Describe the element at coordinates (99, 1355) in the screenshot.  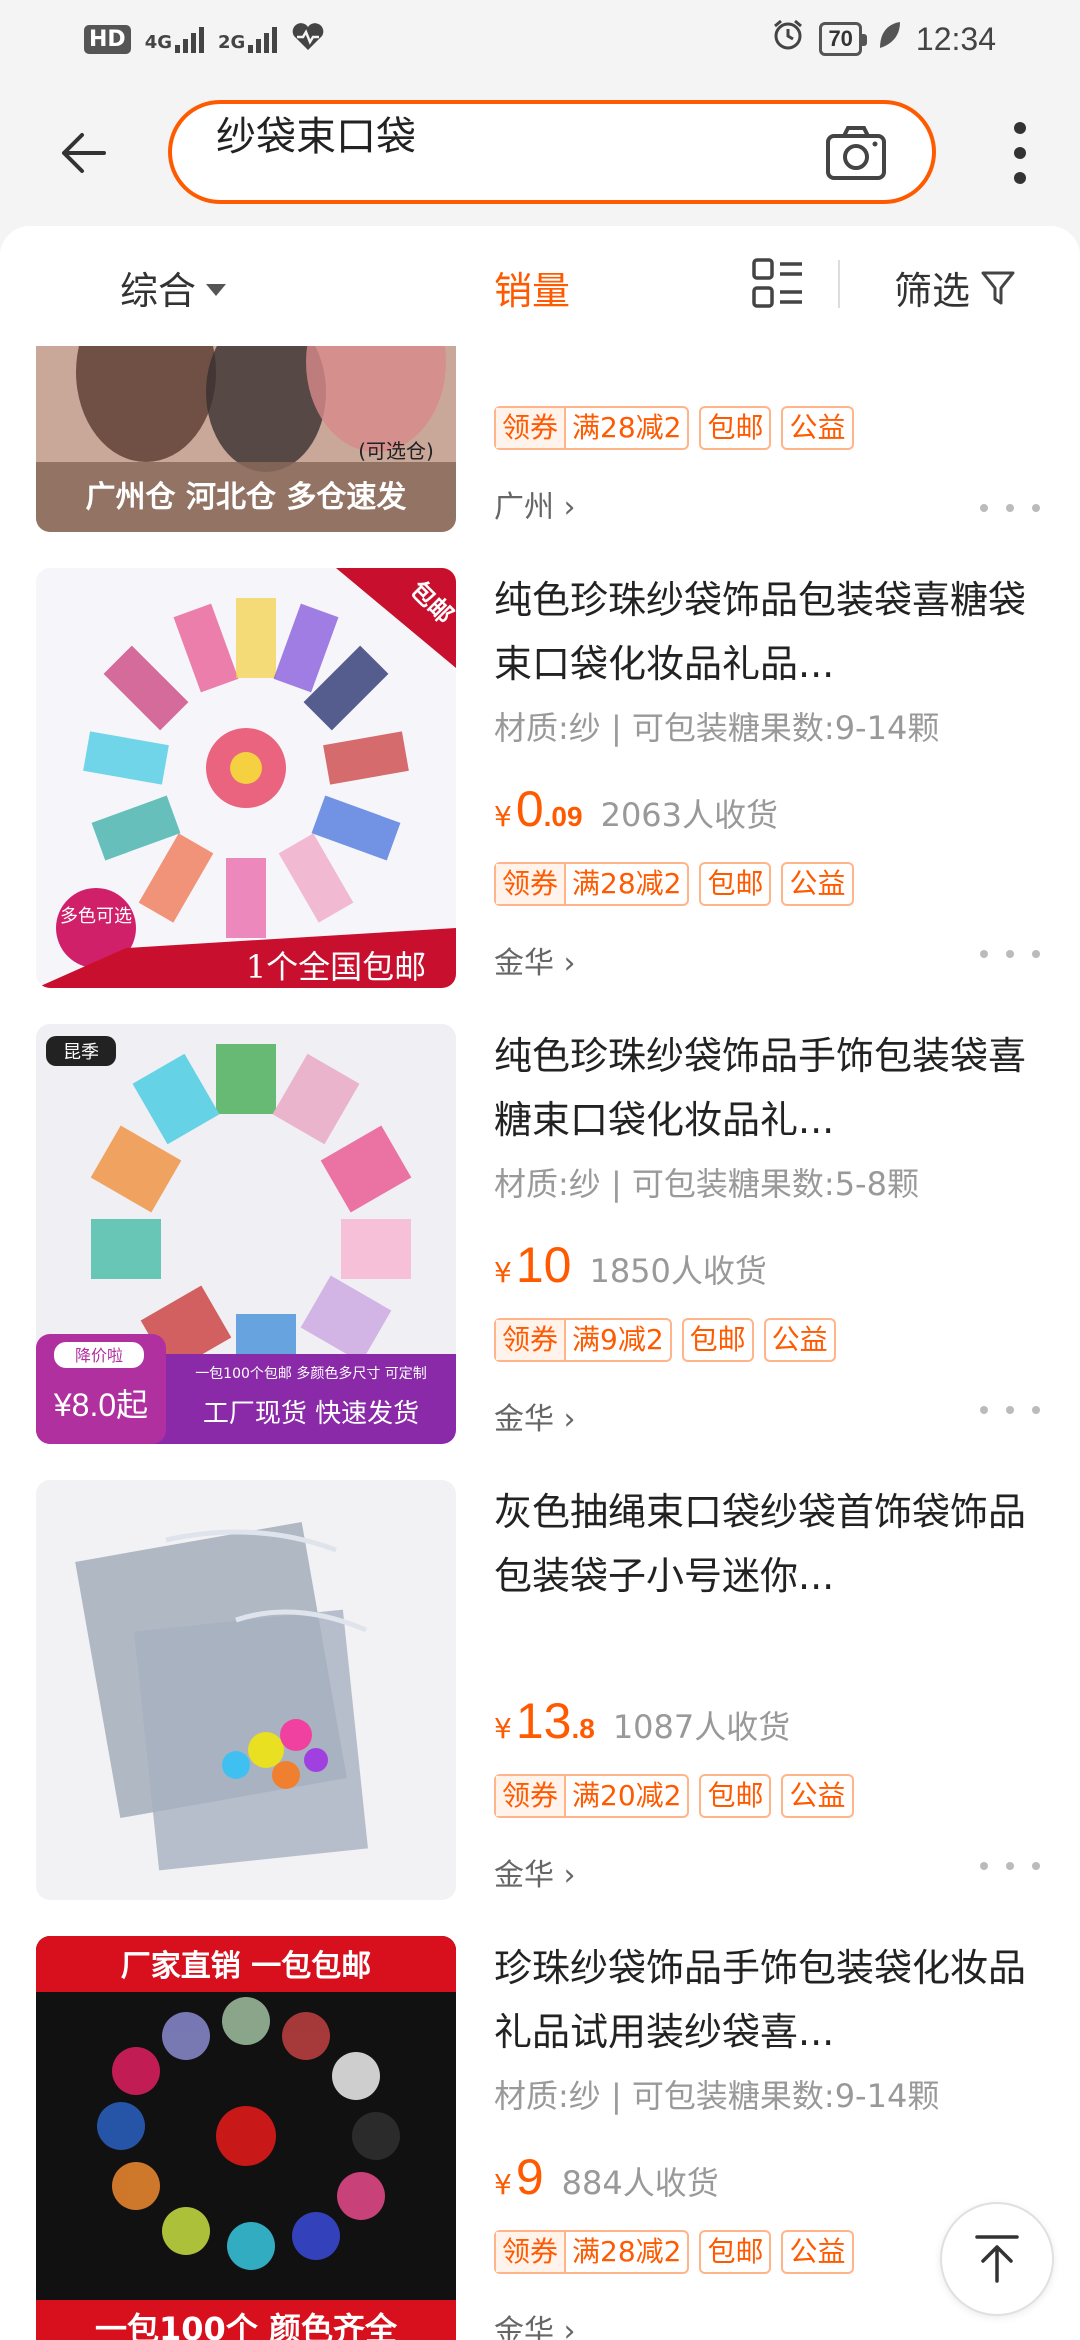
I see `image-price-tag: 降价啦` at that location.